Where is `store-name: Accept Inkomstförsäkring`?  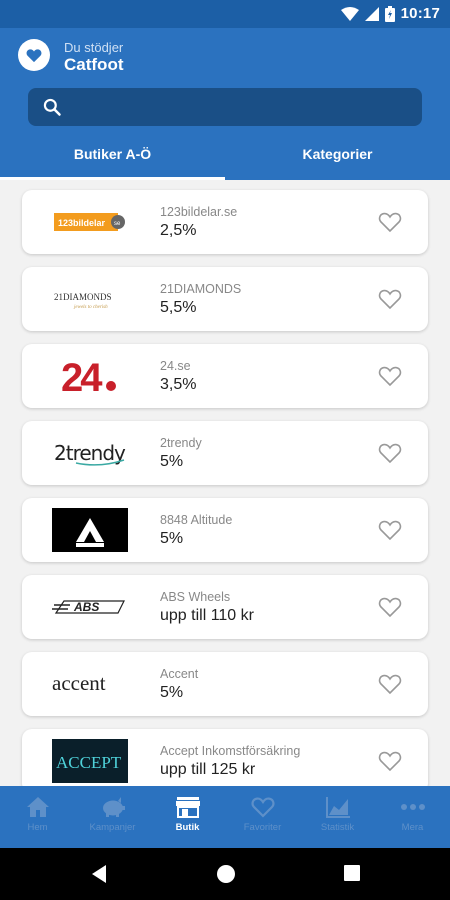
store-name: Accept Inkomstförsäkring is located at coordinates (230, 751).